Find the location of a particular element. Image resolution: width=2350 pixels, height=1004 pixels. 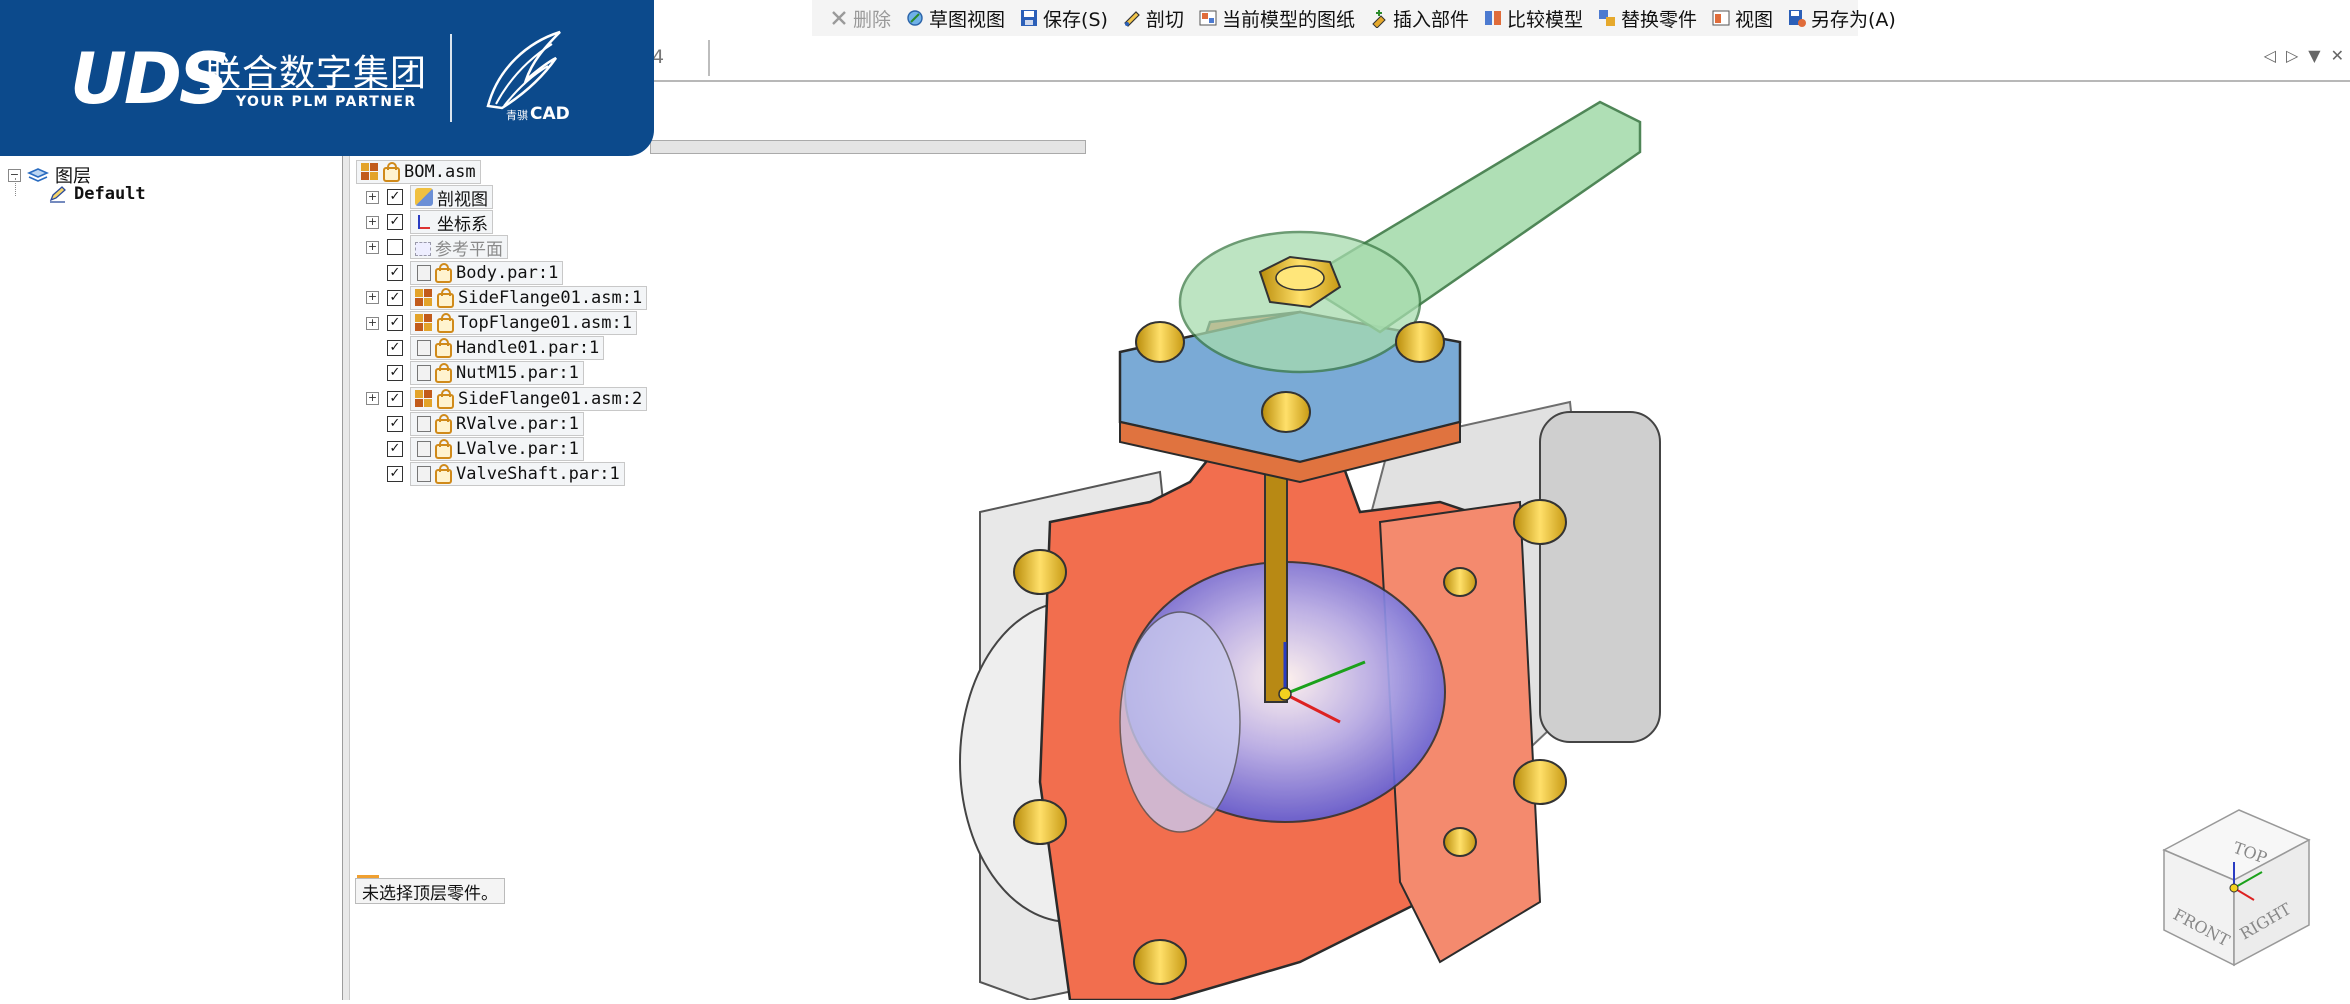

toolbar-button-1: 草图视图 is located at coordinates (955, 18).